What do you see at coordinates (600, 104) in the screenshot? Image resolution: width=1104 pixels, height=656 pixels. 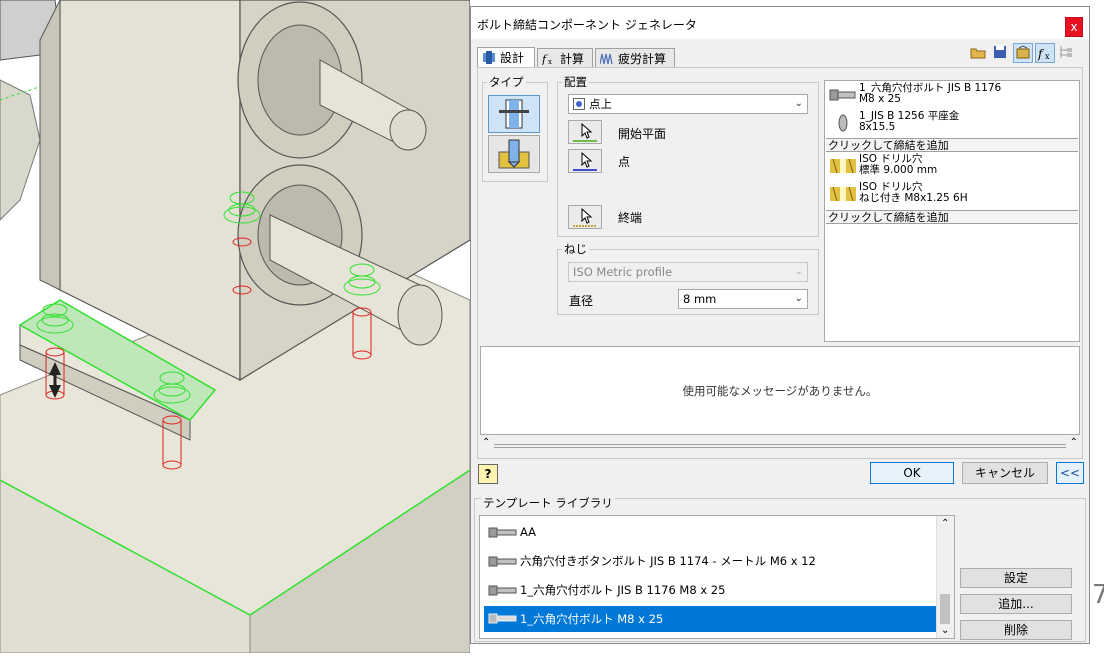 I see `placement-value: 点上` at bounding box center [600, 104].